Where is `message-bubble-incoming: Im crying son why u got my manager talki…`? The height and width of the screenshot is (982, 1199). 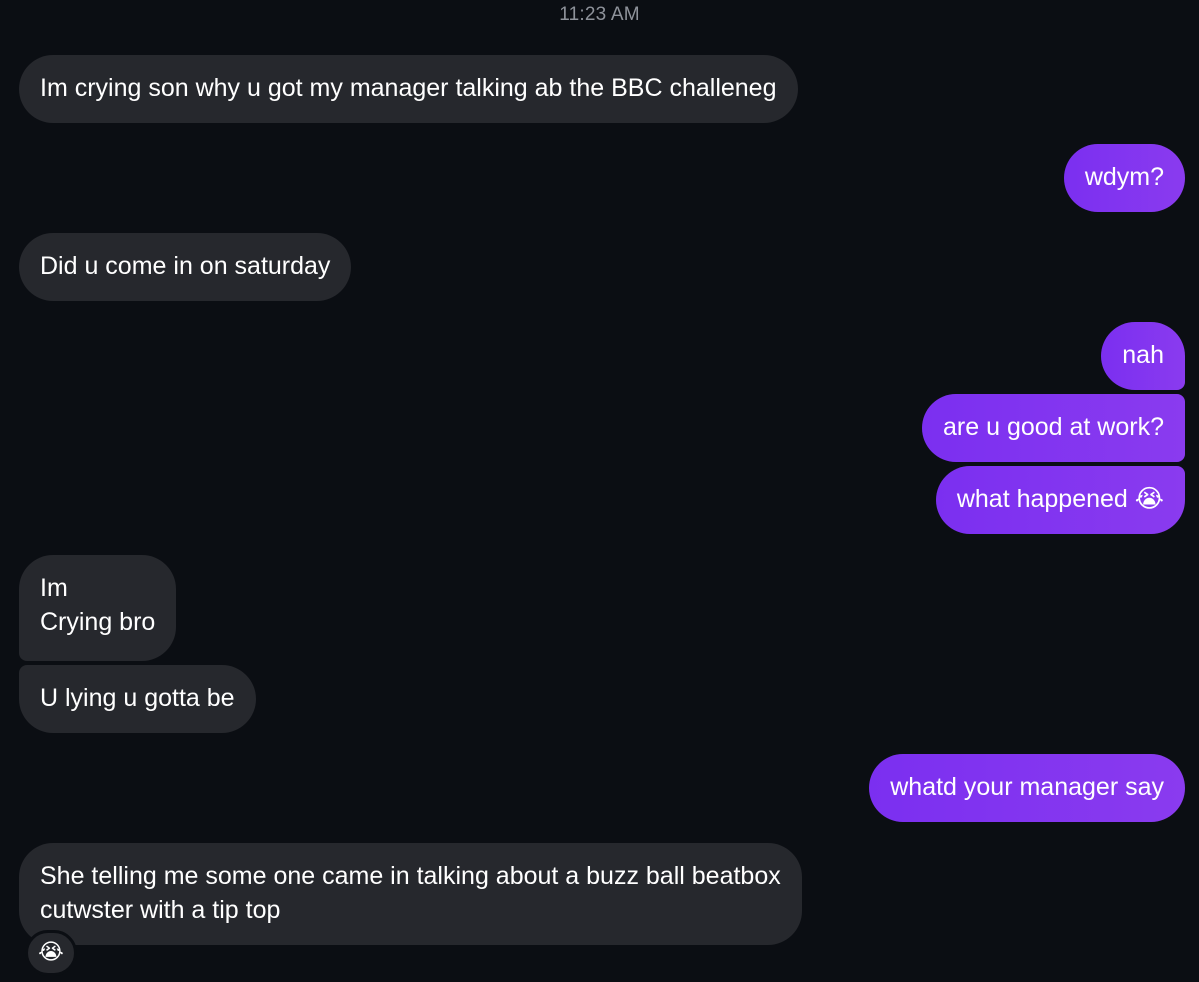 message-bubble-incoming: Im crying son why u got my manager talki… is located at coordinates (408, 89).